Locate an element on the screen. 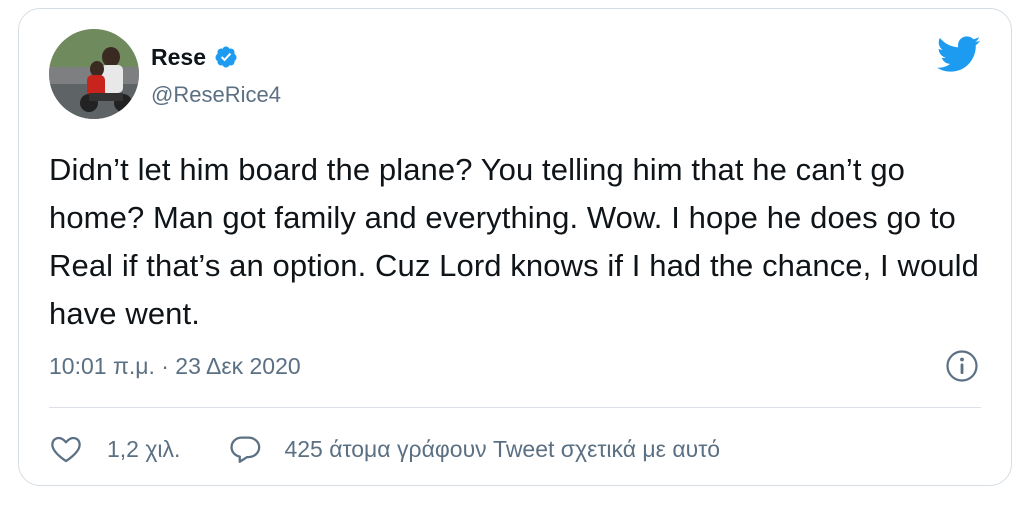 The width and height of the screenshot is (1024, 511). reply-button: 425 άτομα γράφουν Tweet σχετικά με αυτό is located at coordinates (474, 449).